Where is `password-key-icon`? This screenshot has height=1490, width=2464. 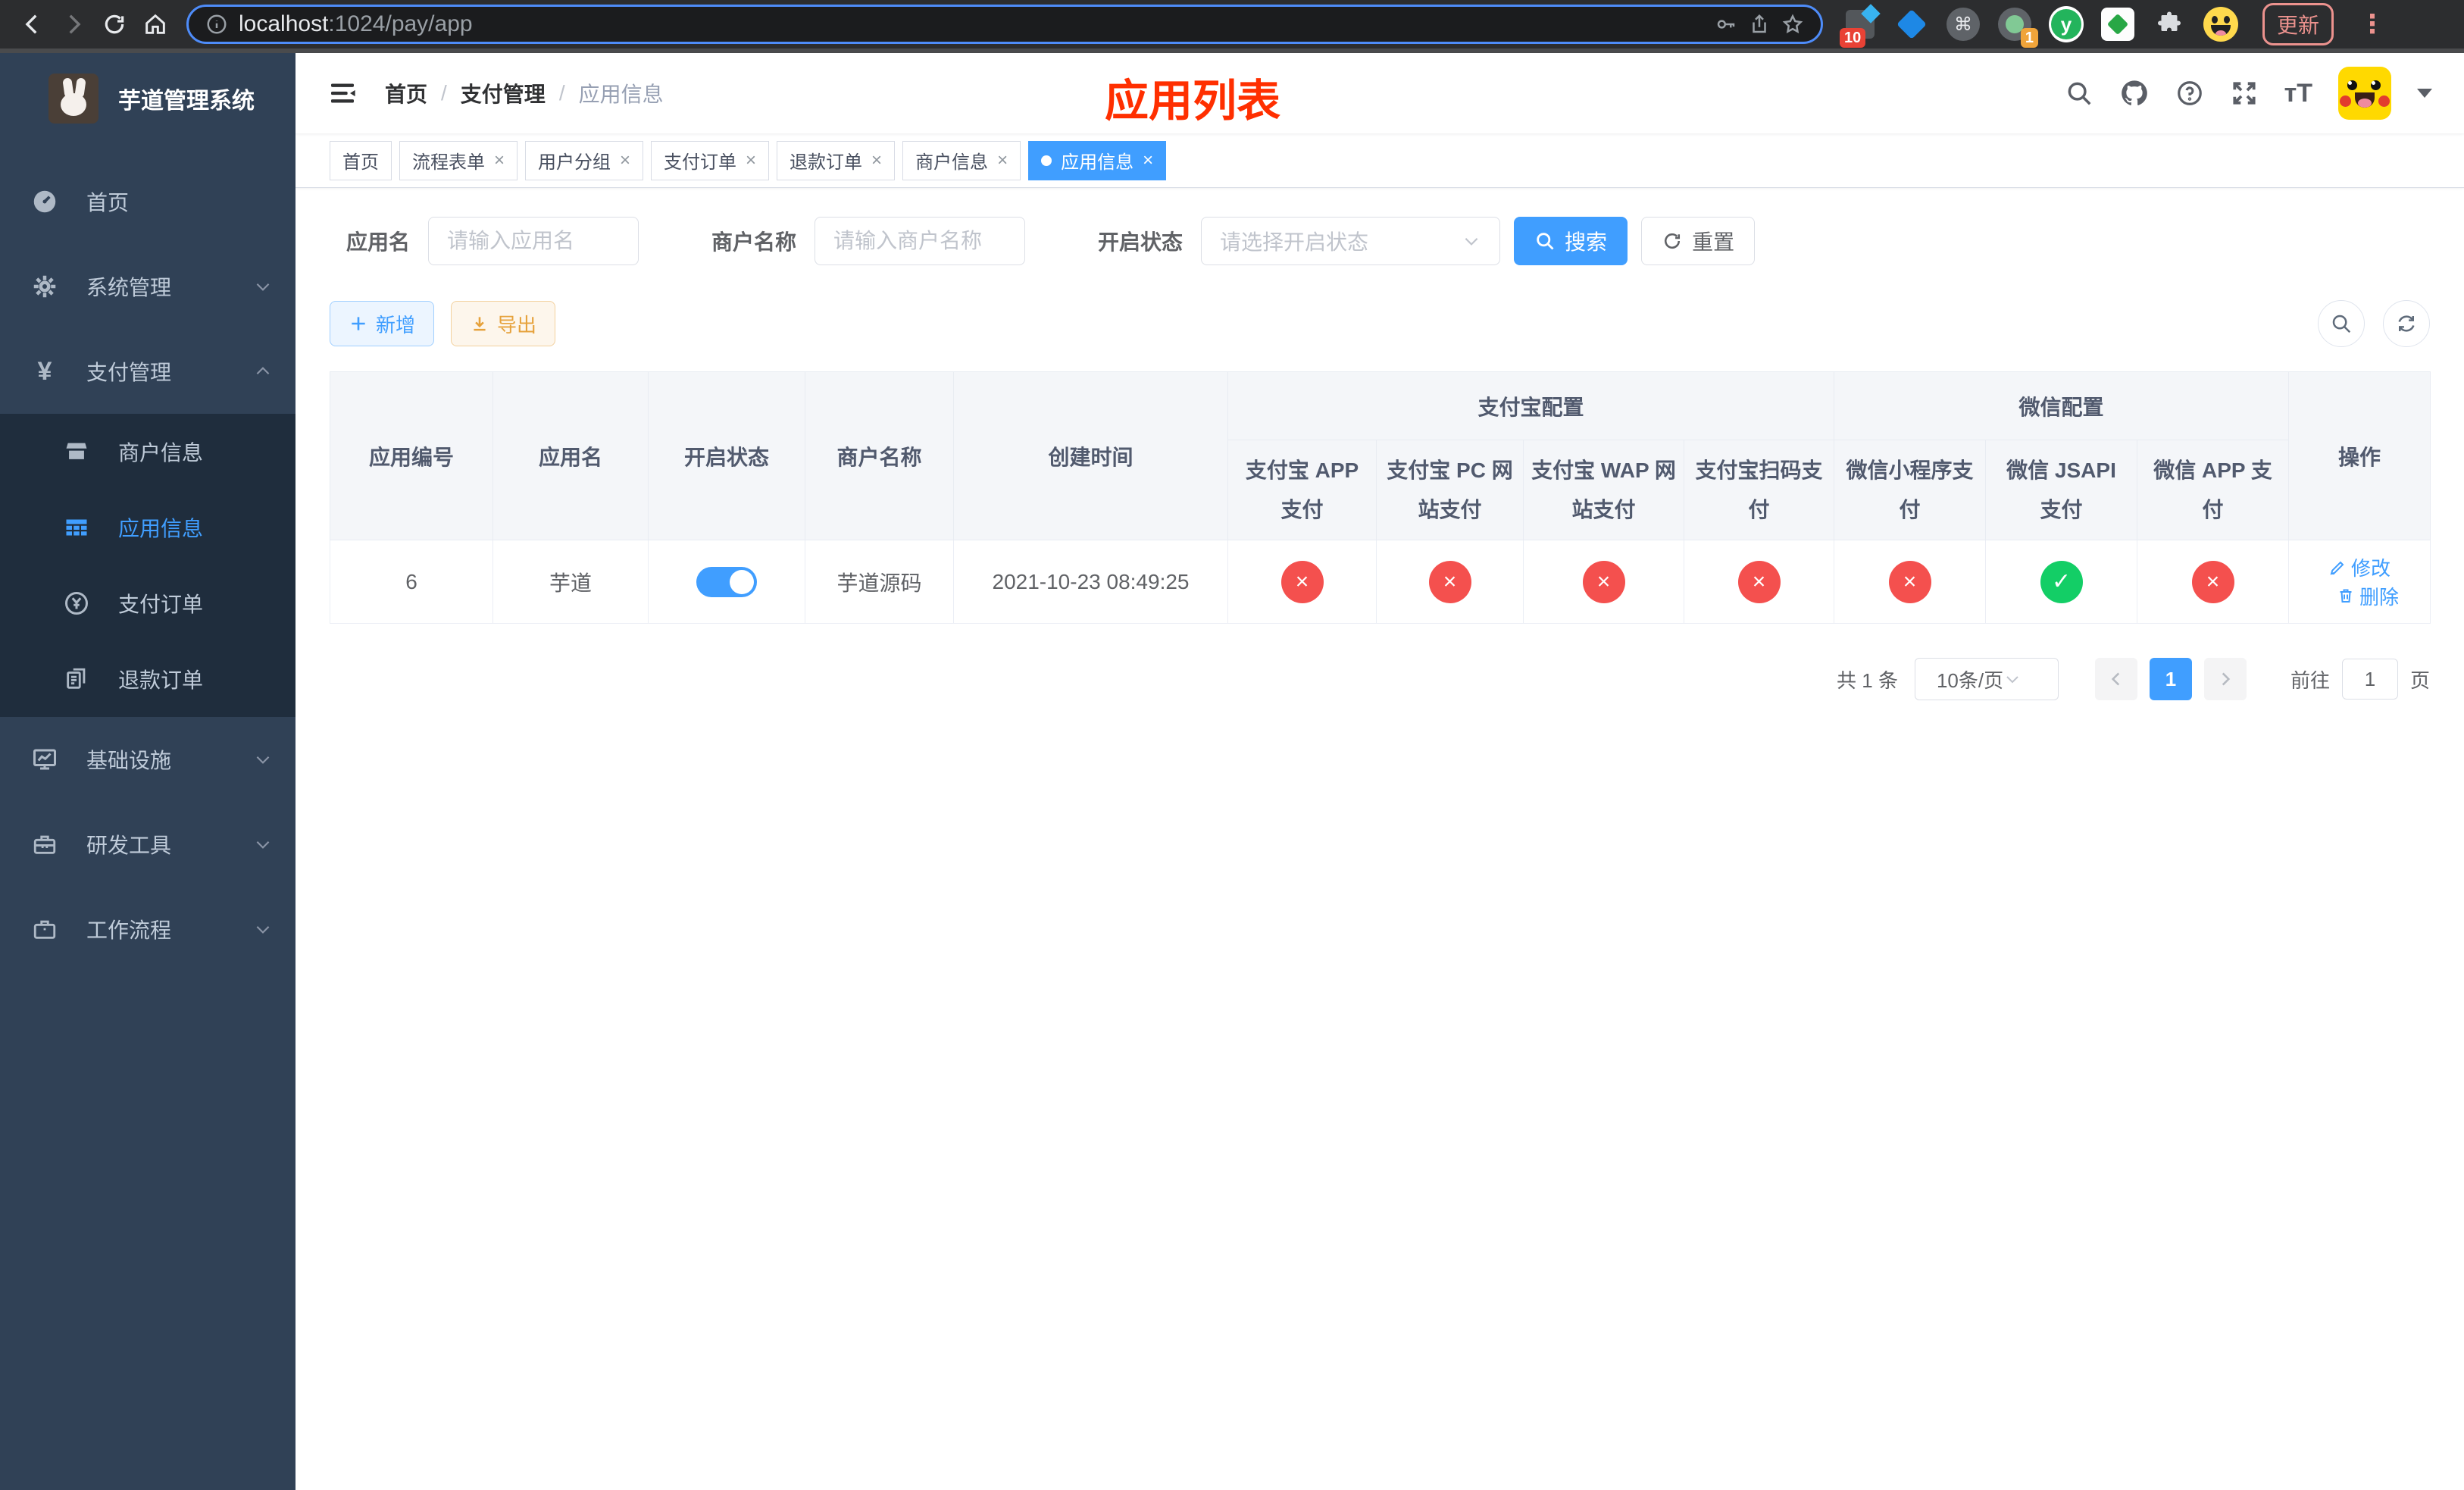 password-key-icon is located at coordinates (1726, 25).